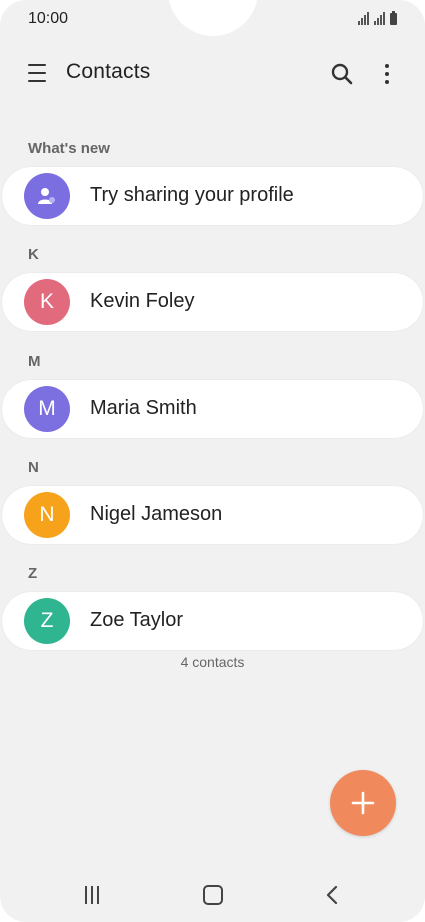  I want to click on list-item-label: Try sharing your profile, so click(192, 195).